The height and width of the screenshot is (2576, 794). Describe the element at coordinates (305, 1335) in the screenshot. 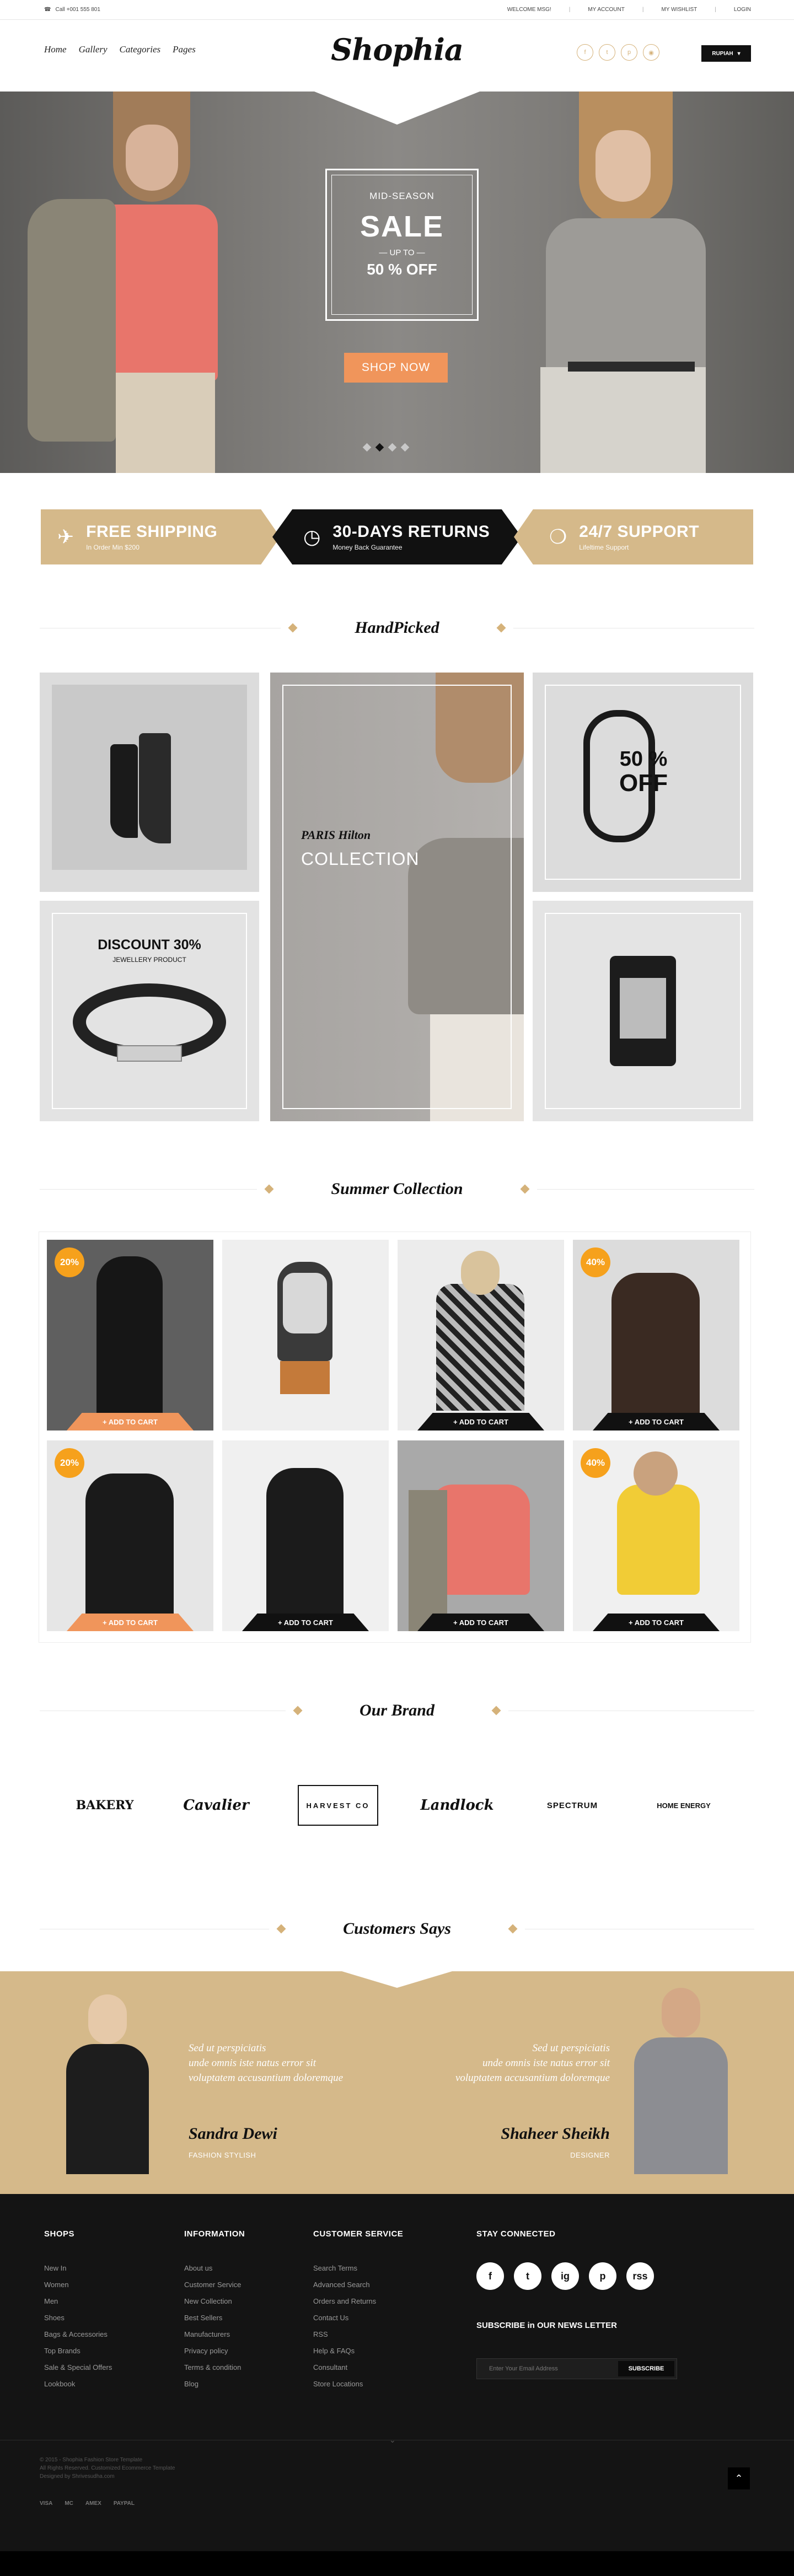

I see `product-card` at that location.